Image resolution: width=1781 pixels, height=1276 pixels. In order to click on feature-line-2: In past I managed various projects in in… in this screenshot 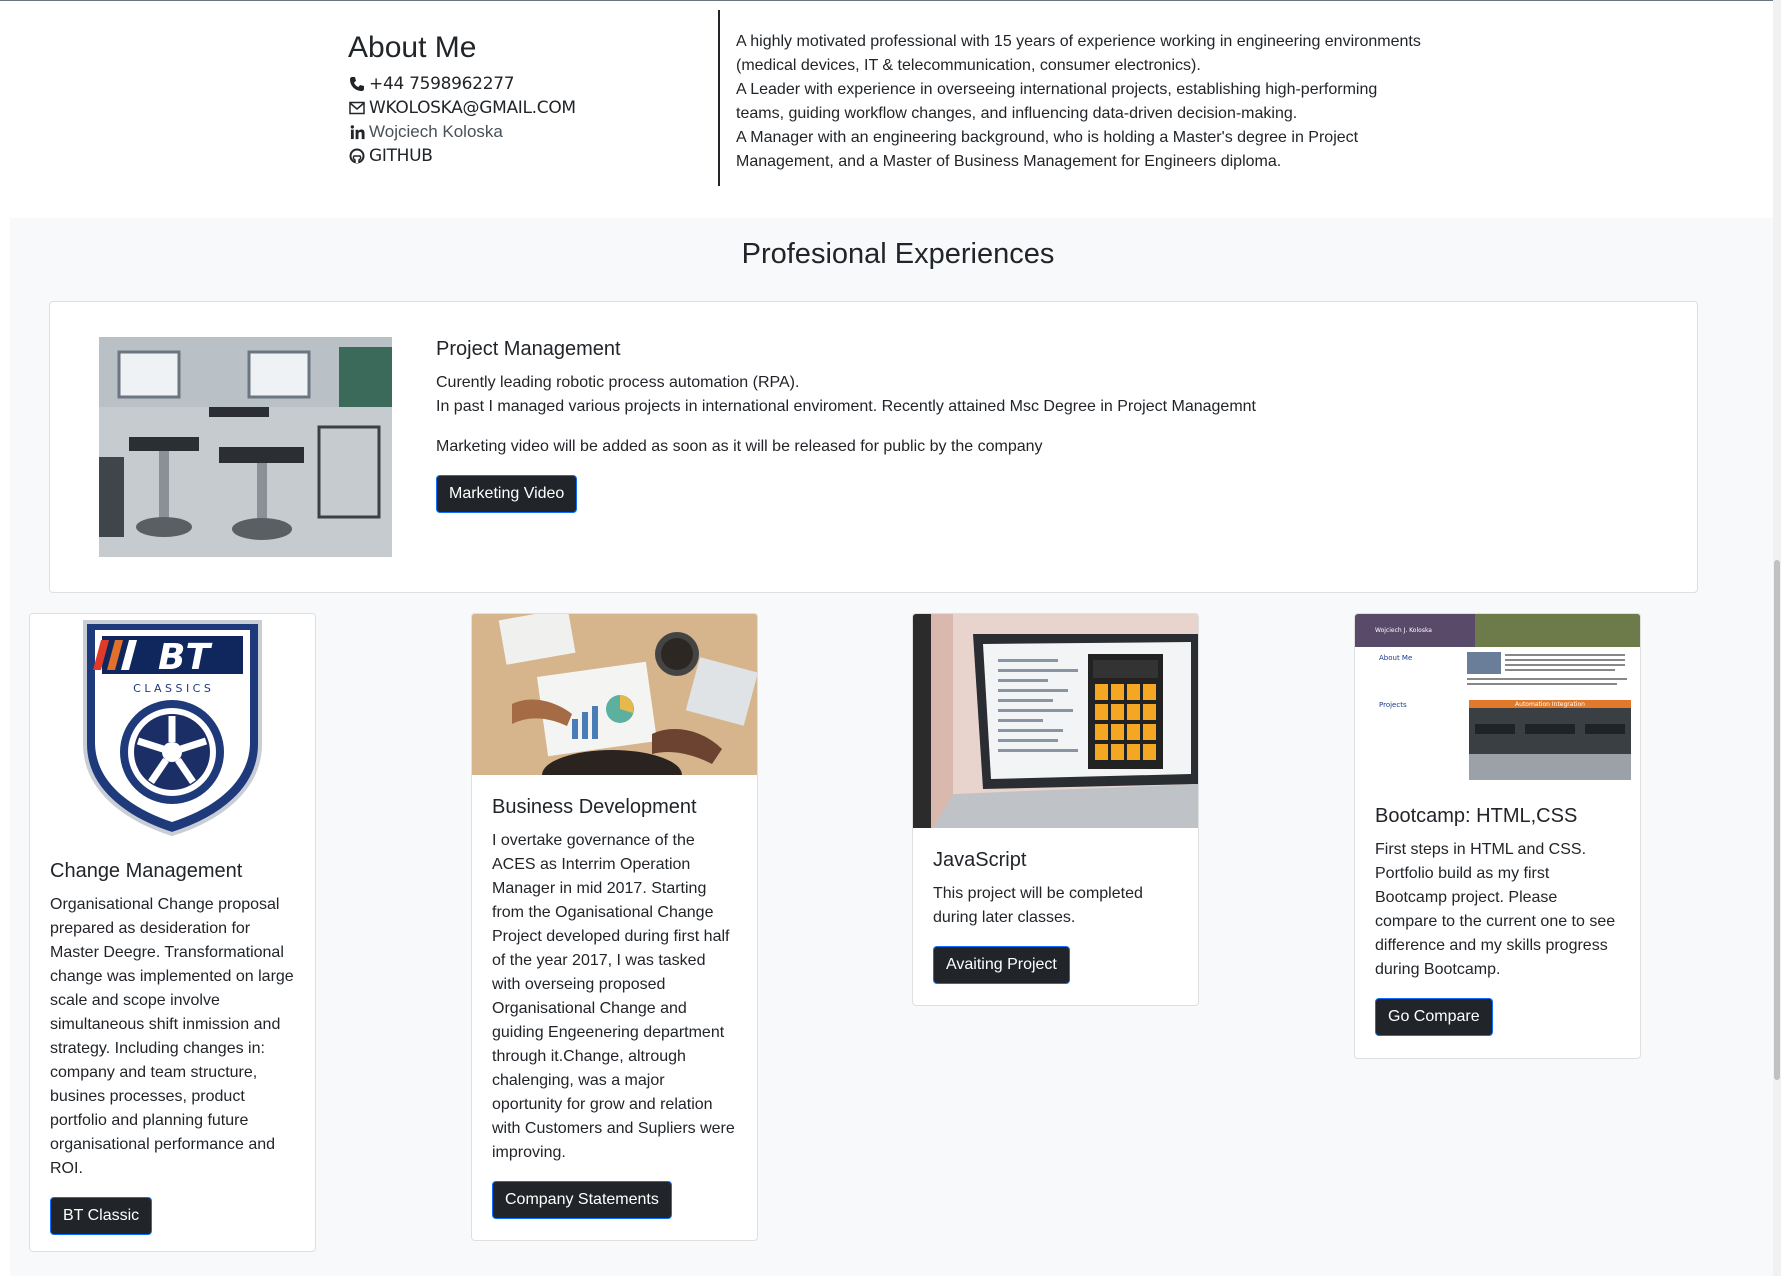, I will do `click(846, 406)`.